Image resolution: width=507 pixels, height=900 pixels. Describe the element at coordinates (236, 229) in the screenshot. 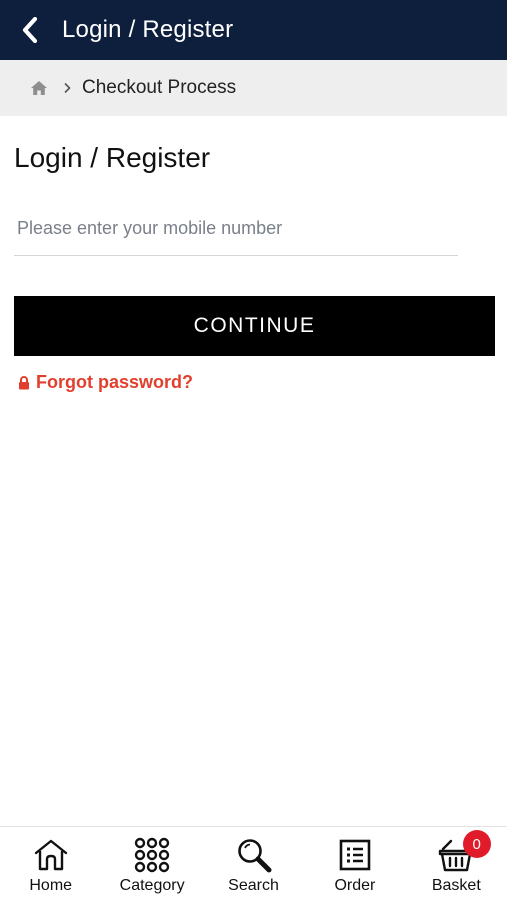

I see `mobile-number-input` at that location.